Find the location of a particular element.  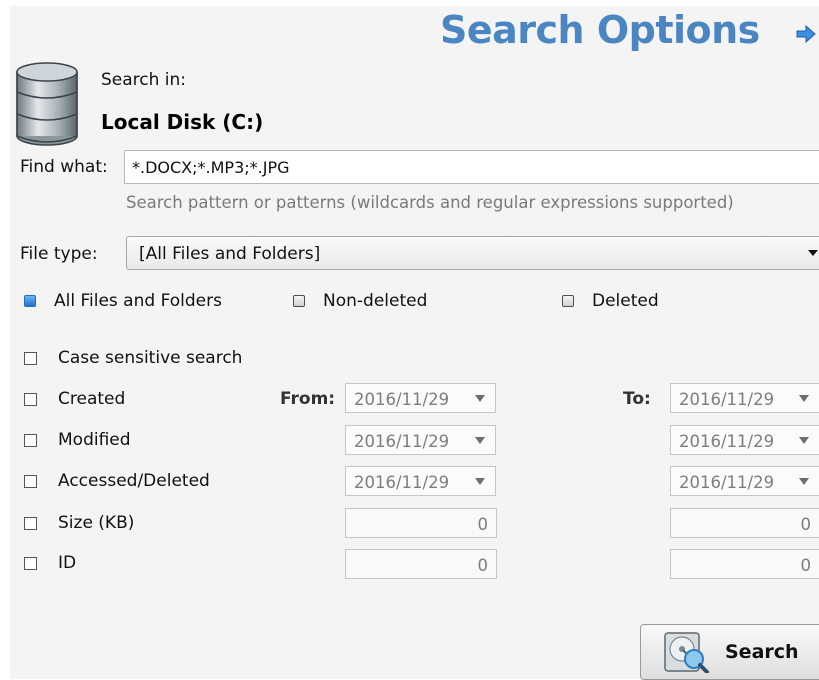

id-to-input: 0 is located at coordinates (744, 564).